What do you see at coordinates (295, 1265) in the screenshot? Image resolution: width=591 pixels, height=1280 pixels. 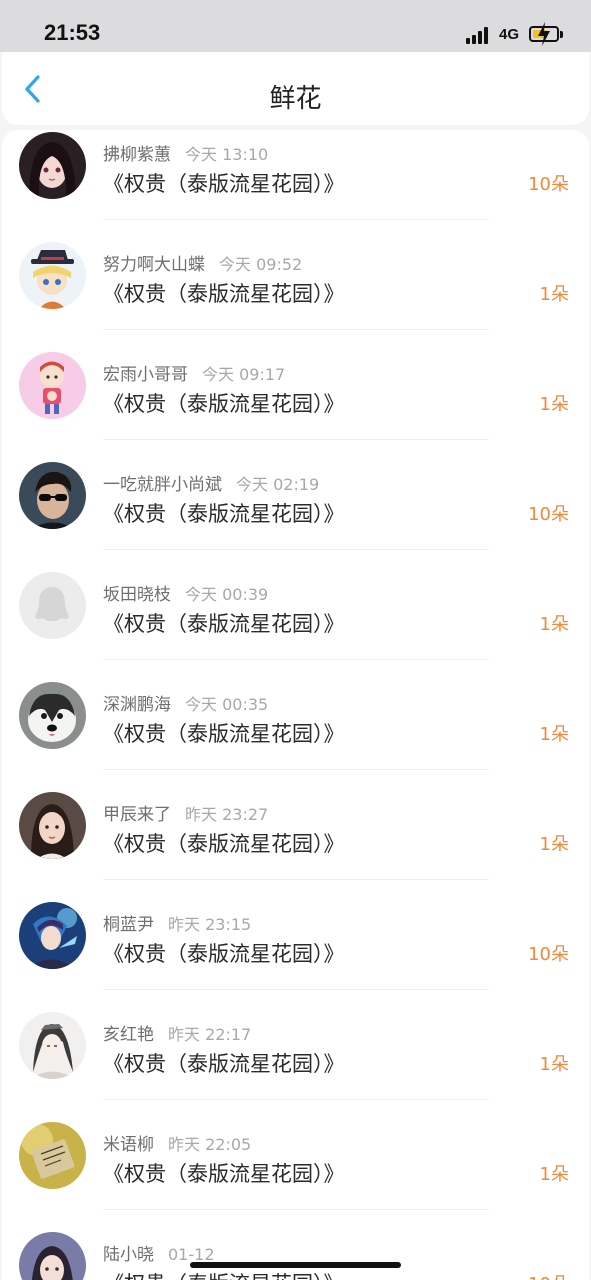 I see `home-indicator` at bounding box center [295, 1265].